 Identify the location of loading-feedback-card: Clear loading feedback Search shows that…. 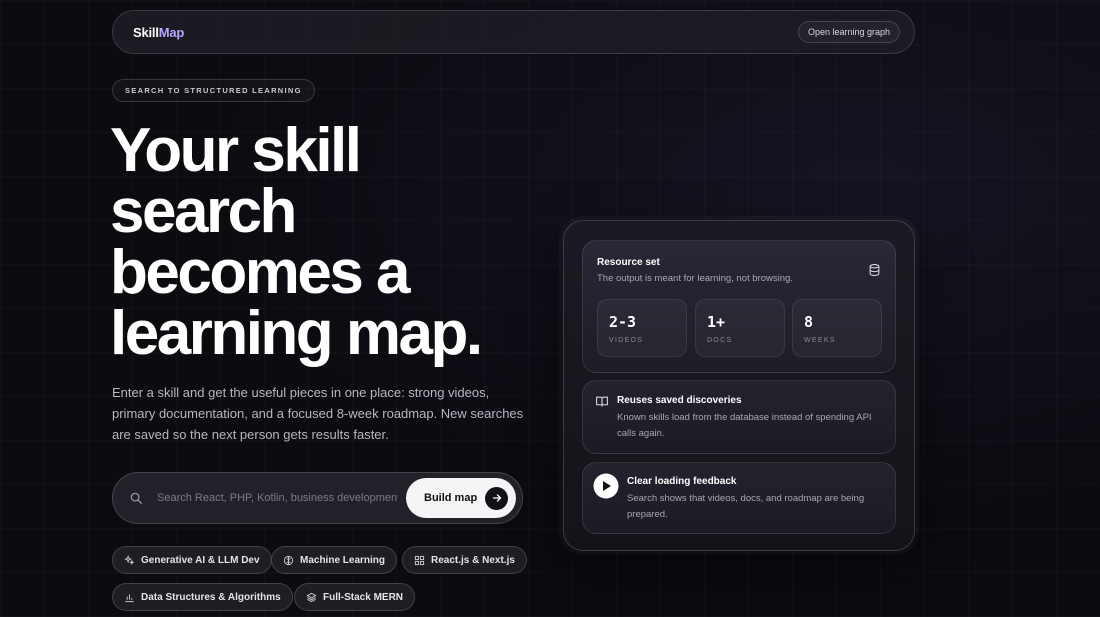
(739, 498).